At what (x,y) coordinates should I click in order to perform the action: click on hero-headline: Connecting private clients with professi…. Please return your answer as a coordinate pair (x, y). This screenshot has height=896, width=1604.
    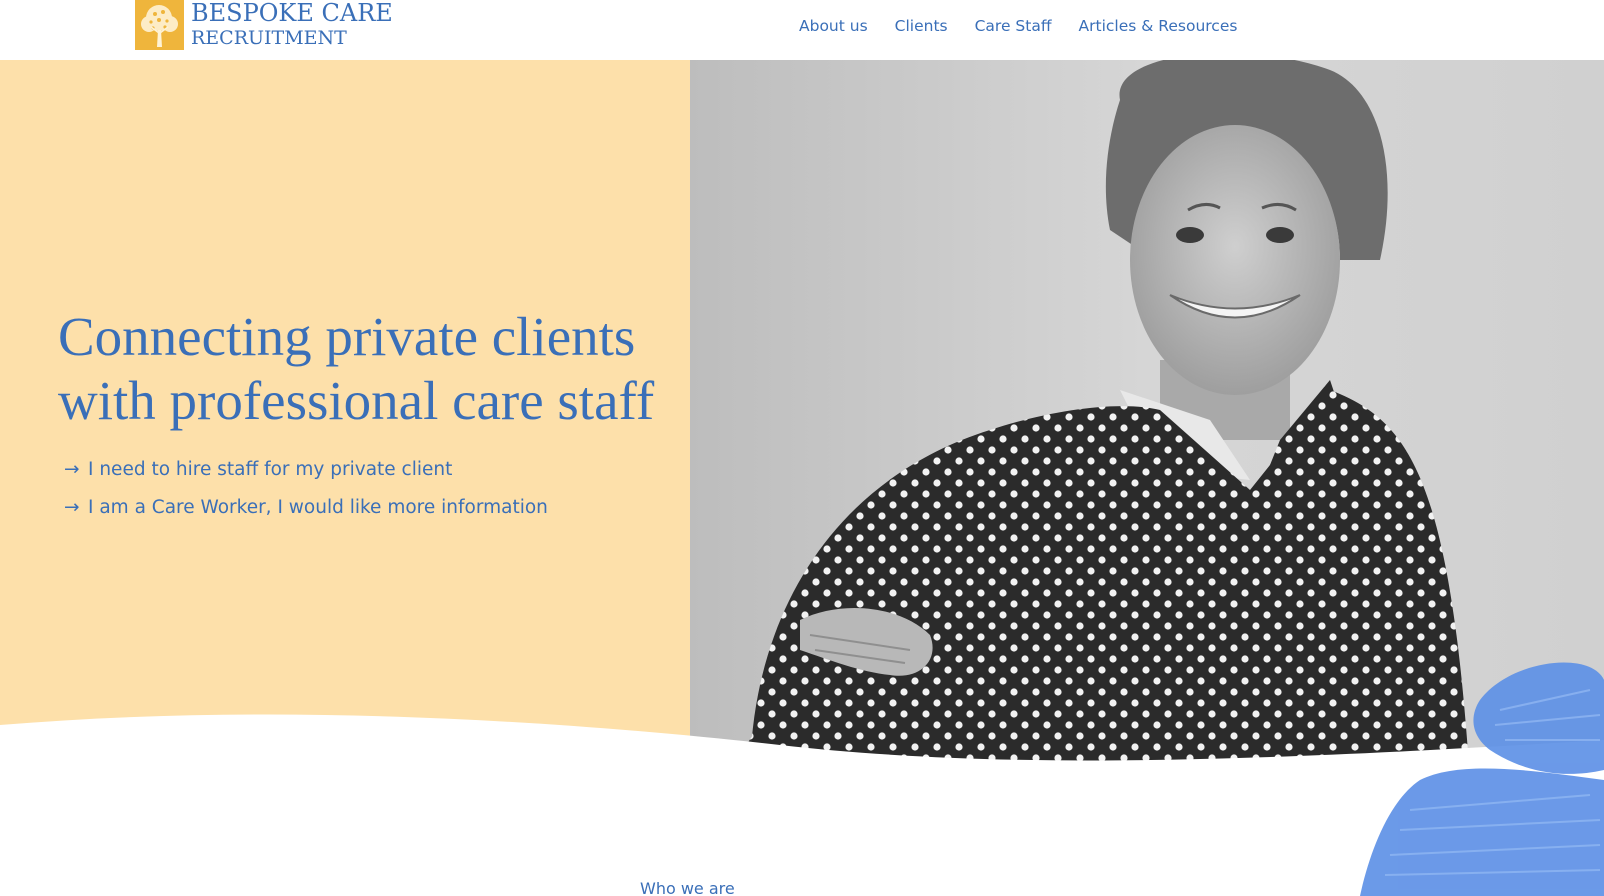
    Looking at the image, I should click on (356, 368).